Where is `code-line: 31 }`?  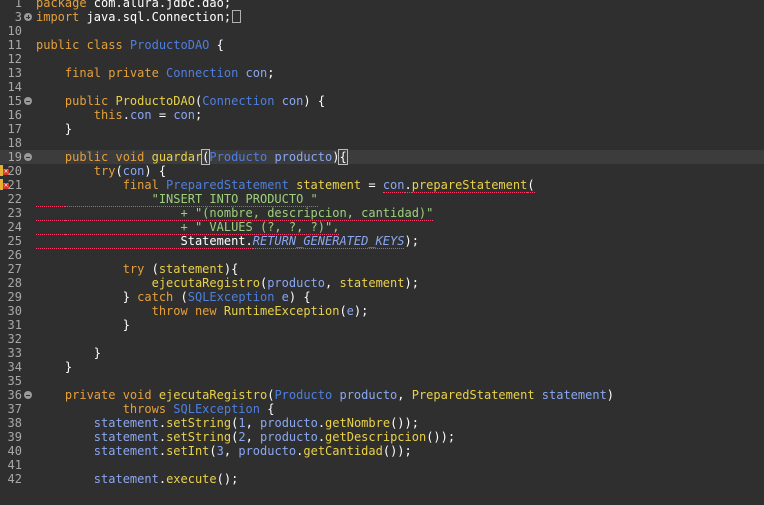 code-line: 31 } is located at coordinates (382, 325).